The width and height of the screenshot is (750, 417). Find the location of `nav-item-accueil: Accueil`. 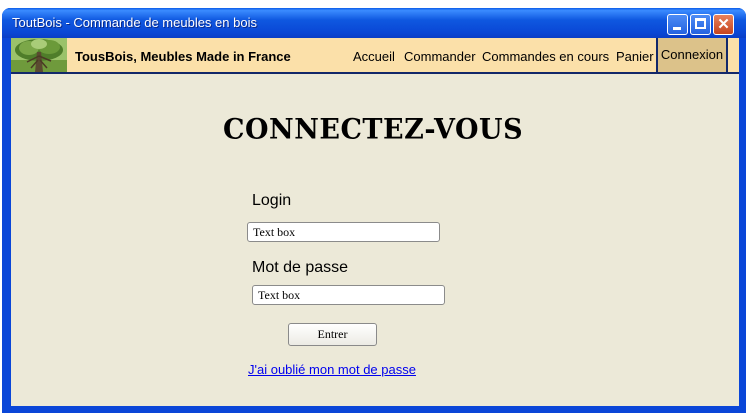

nav-item-accueil: Accueil is located at coordinates (374, 56).